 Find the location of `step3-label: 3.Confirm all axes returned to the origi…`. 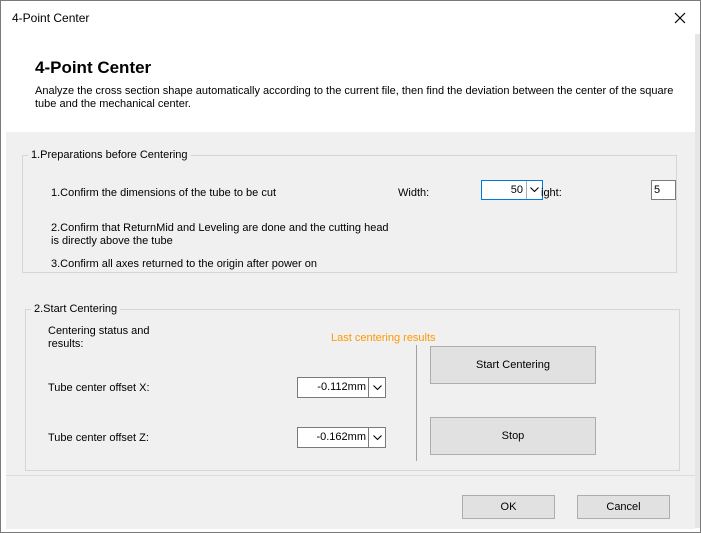

step3-label: 3.Confirm all axes returned to the origi… is located at coordinates (184, 264).